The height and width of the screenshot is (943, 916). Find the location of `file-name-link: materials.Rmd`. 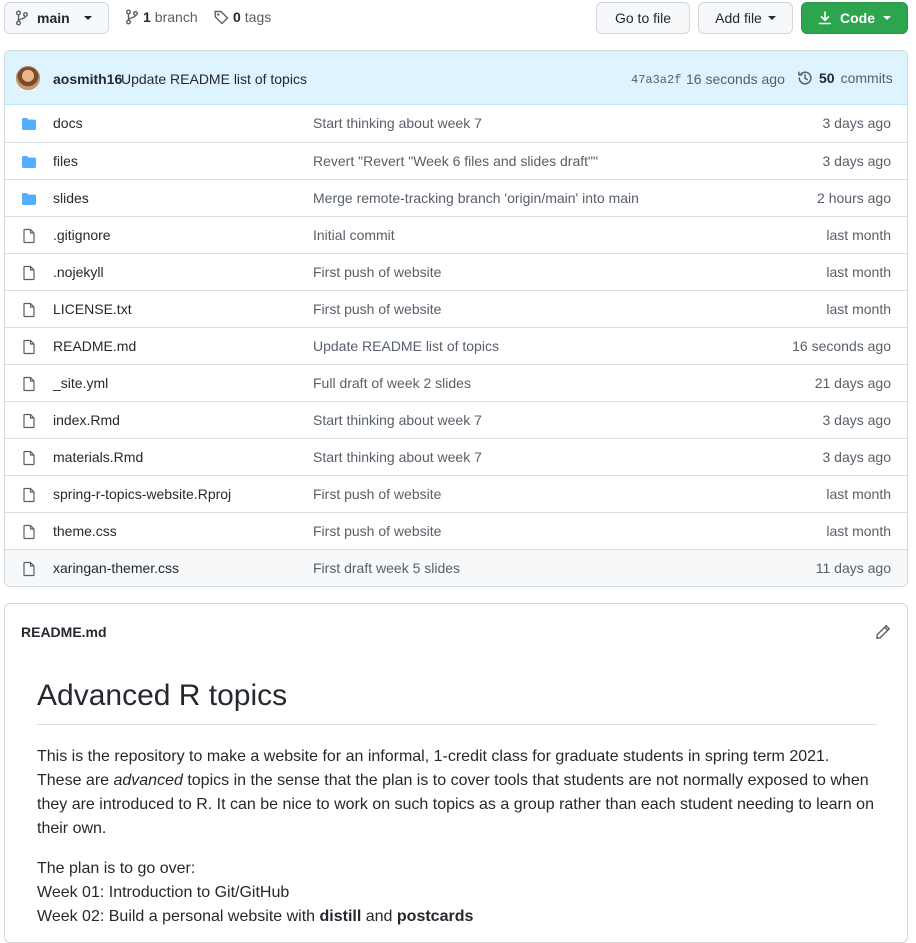

file-name-link: materials.Rmd is located at coordinates (98, 457).